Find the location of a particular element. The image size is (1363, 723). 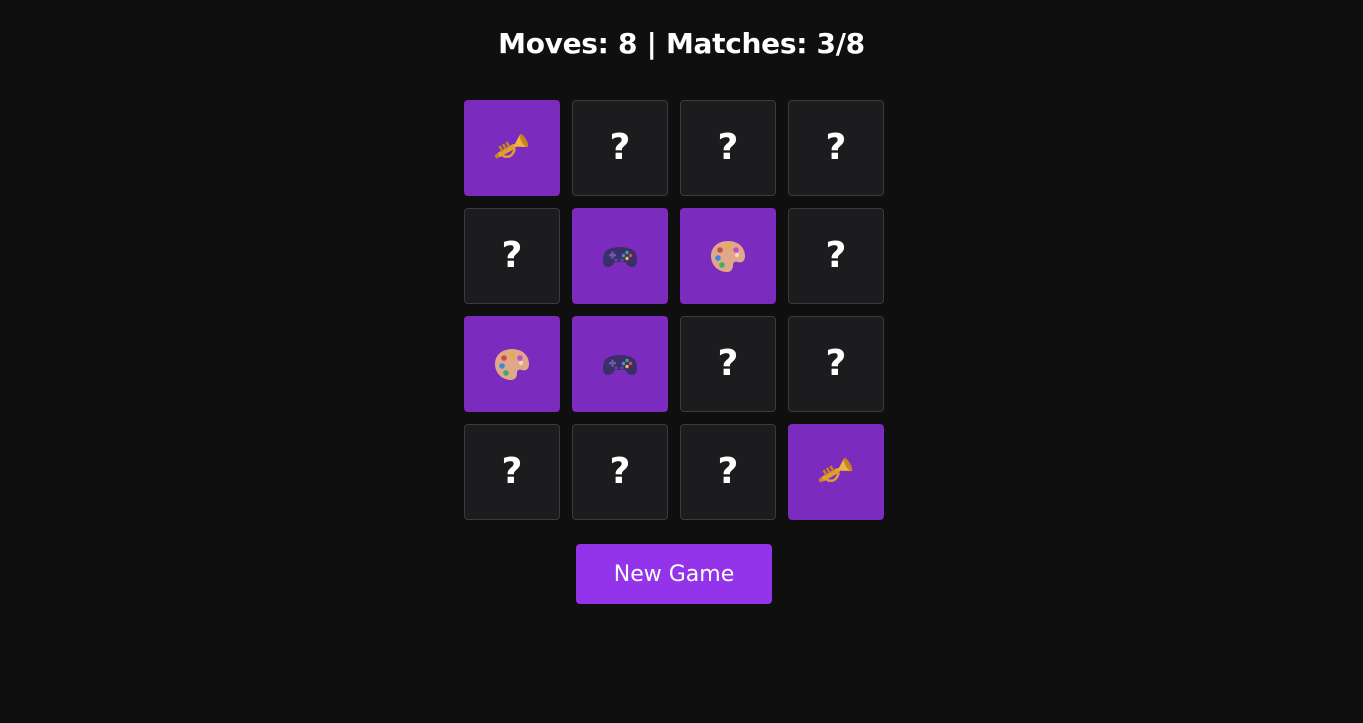

card-13: ? is located at coordinates (512, 472).